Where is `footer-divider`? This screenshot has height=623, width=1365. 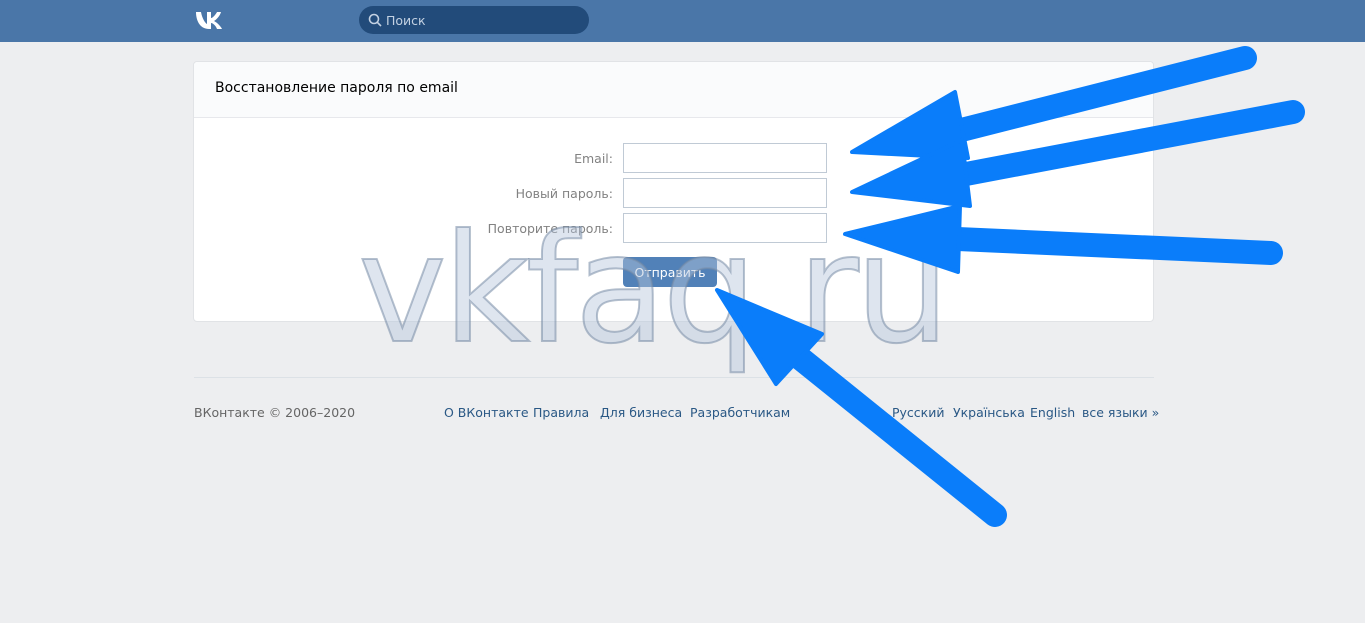 footer-divider is located at coordinates (674, 377).